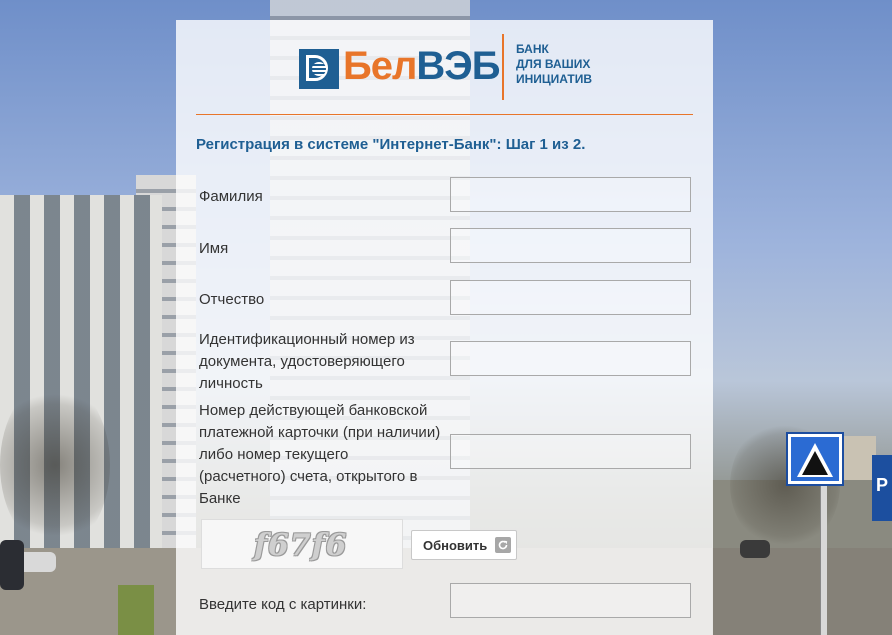  Describe the element at coordinates (220, 498) in the screenshot. I see `card-number-label-line: Банке` at that location.